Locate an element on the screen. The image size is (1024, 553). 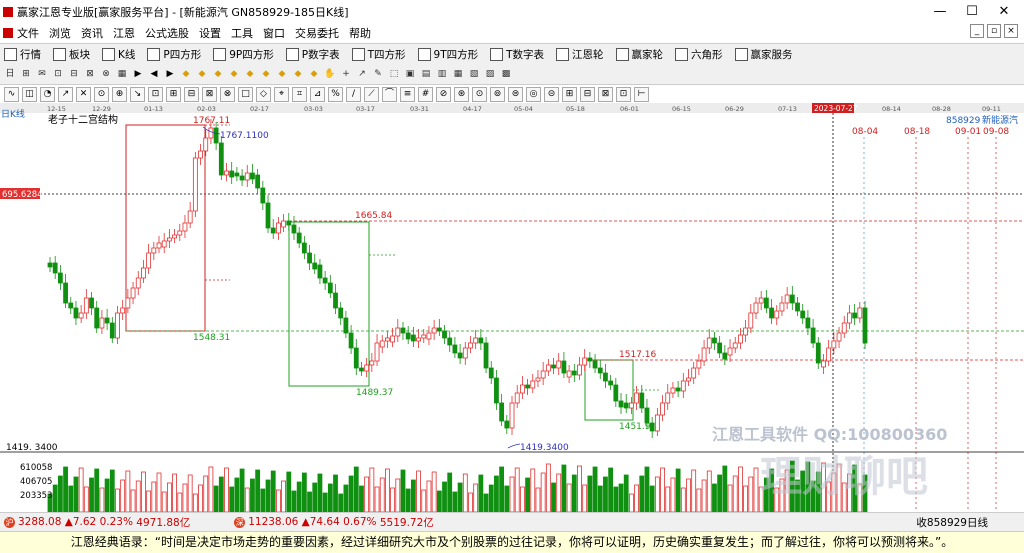
indicator-tool-4-icon: ✕ is located at coordinates (83, 94).